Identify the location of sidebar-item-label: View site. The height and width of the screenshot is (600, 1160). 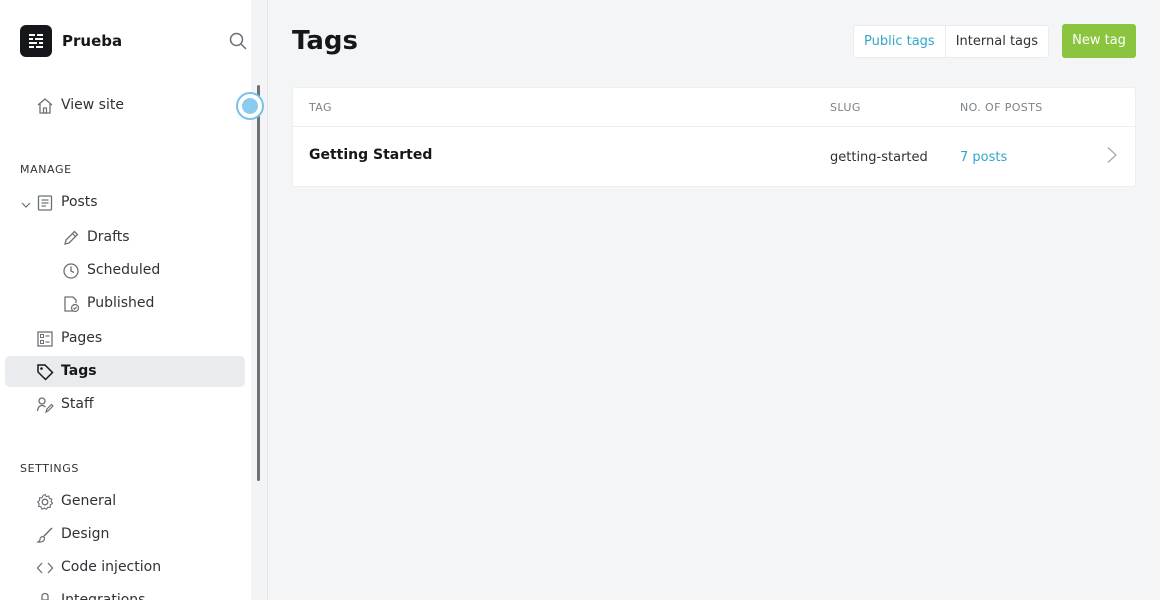
(92, 105).